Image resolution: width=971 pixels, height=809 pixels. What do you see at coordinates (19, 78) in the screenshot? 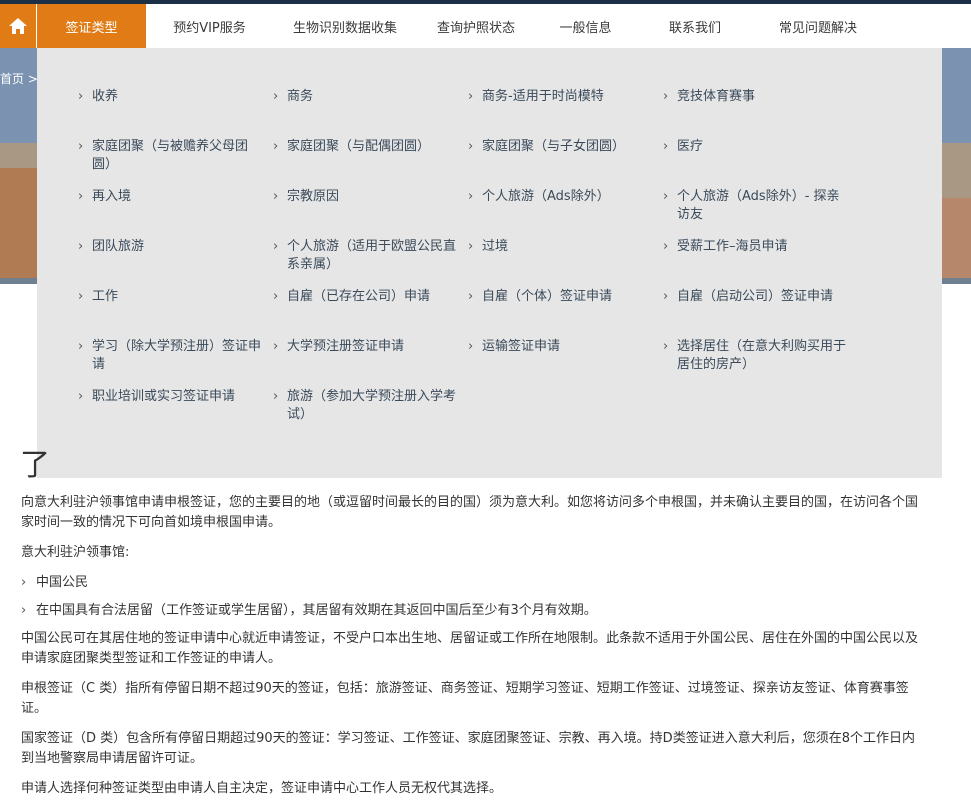
I see `breadcrumb: 首页 >` at bounding box center [19, 78].